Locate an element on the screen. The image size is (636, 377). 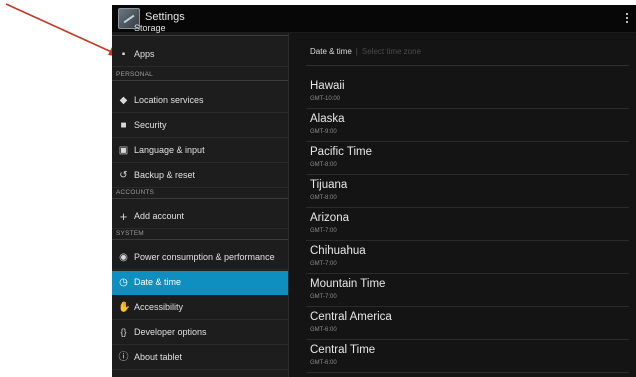
overflow-menu-icon is located at coordinates (627, 18).